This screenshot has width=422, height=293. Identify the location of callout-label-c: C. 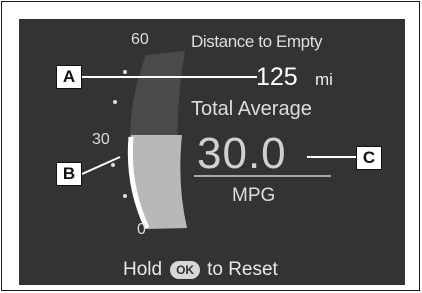
(369, 158).